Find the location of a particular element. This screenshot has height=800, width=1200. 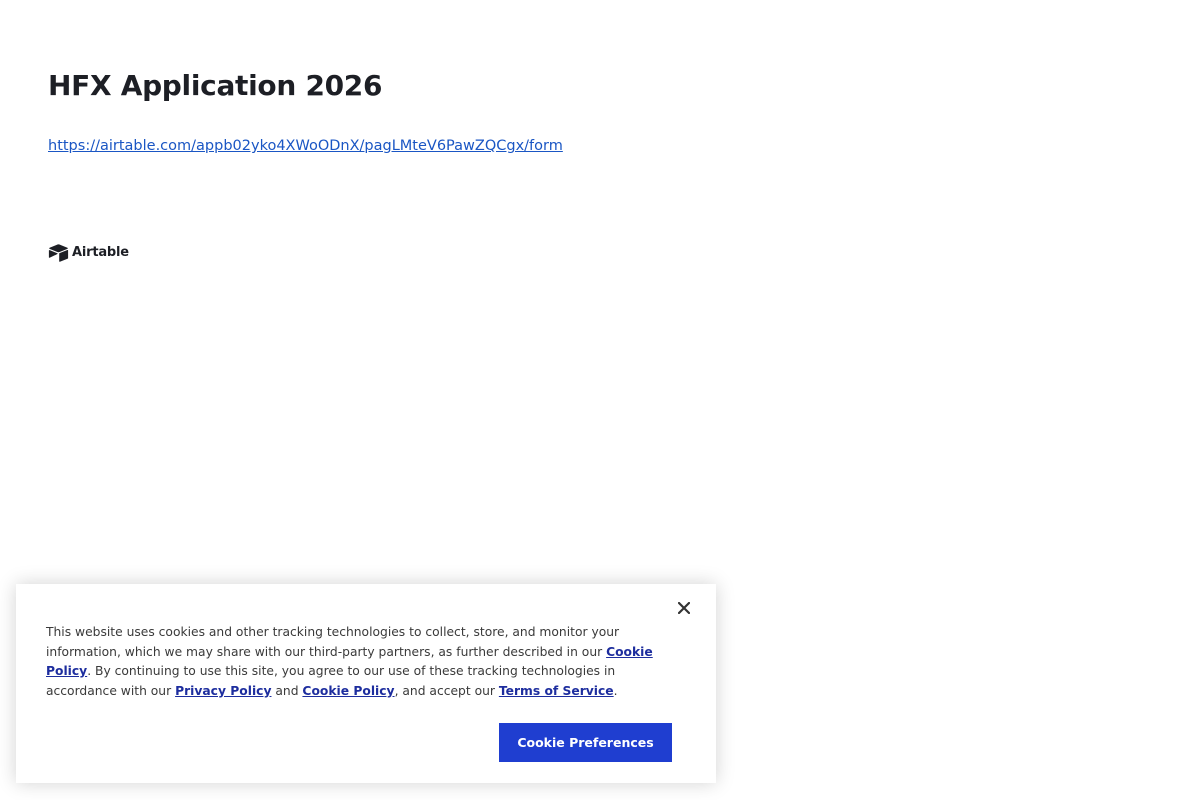

cookie-preferences-button: Cookie Preferences is located at coordinates (585, 742).